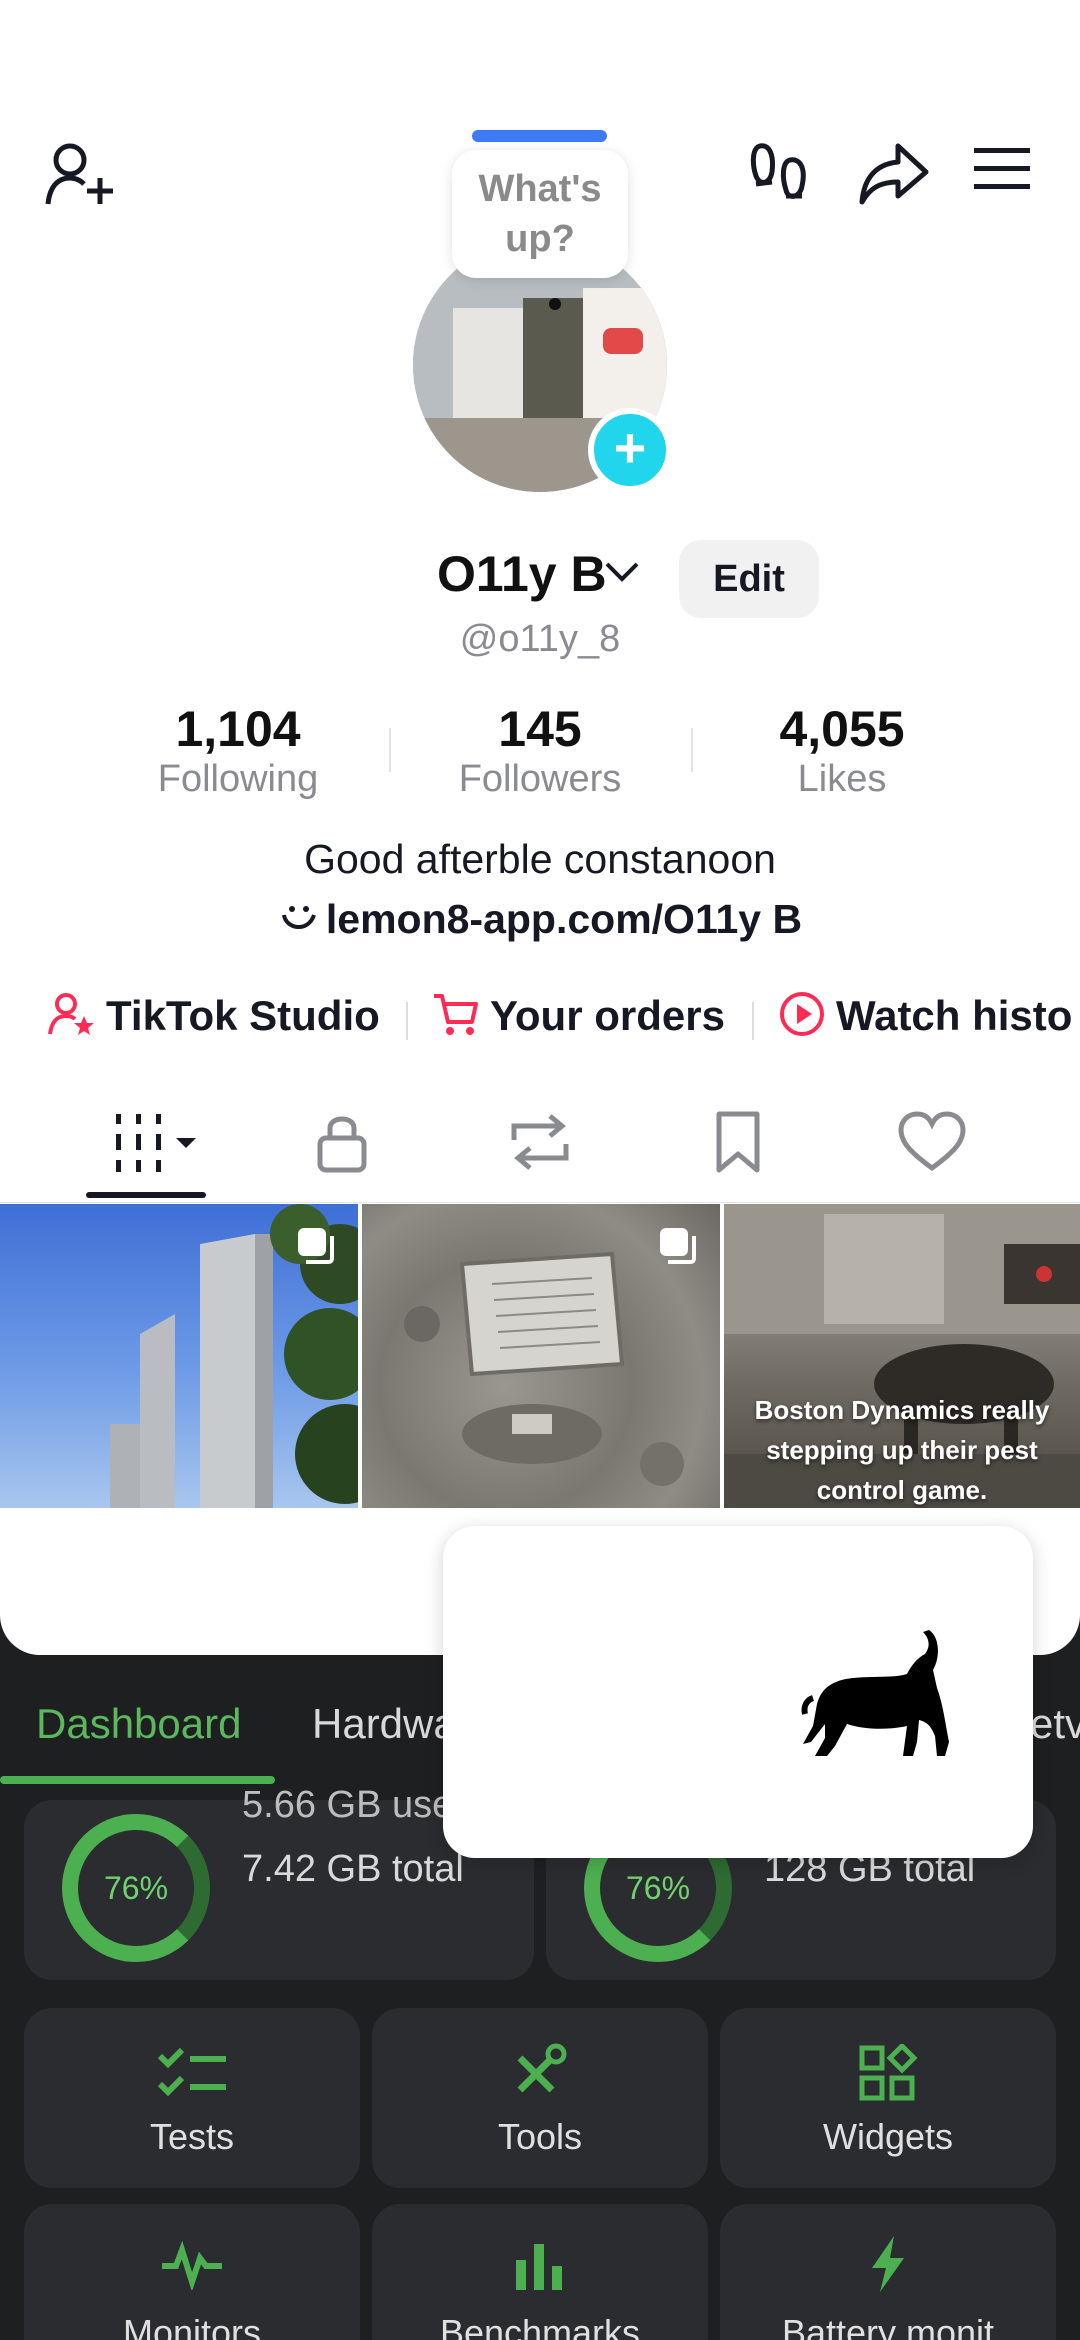 The image size is (1080, 2340). What do you see at coordinates (540, 2267) in the screenshot?
I see `bar-chart-icon` at bounding box center [540, 2267].